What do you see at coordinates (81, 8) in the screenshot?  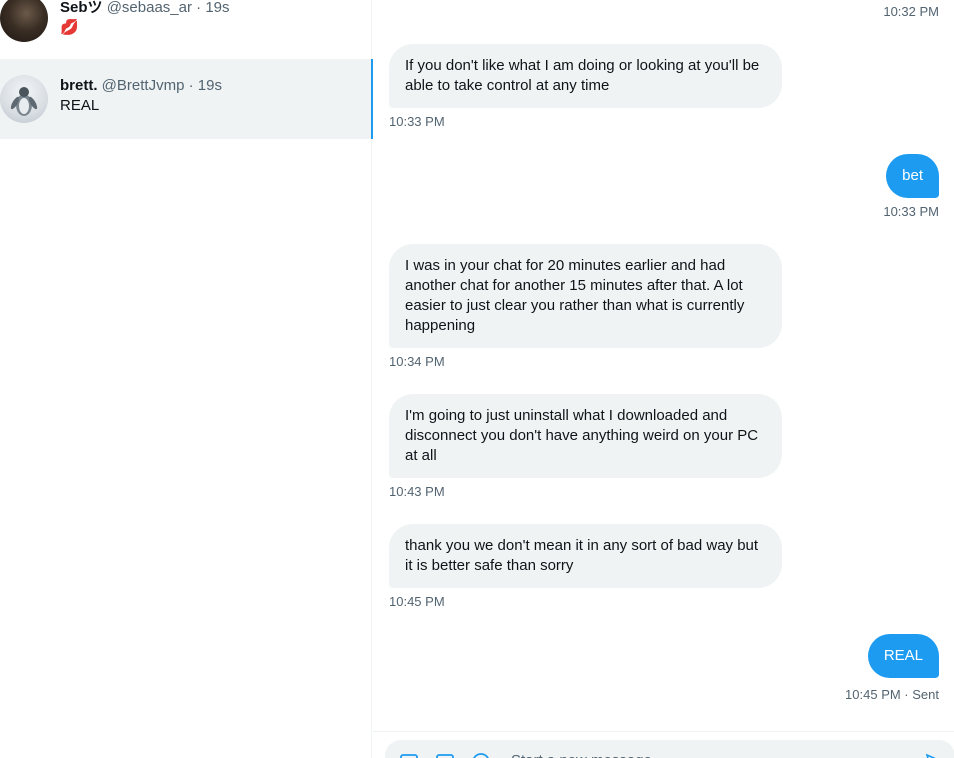 I see `conversation-name: Sebツ` at bounding box center [81, 8].